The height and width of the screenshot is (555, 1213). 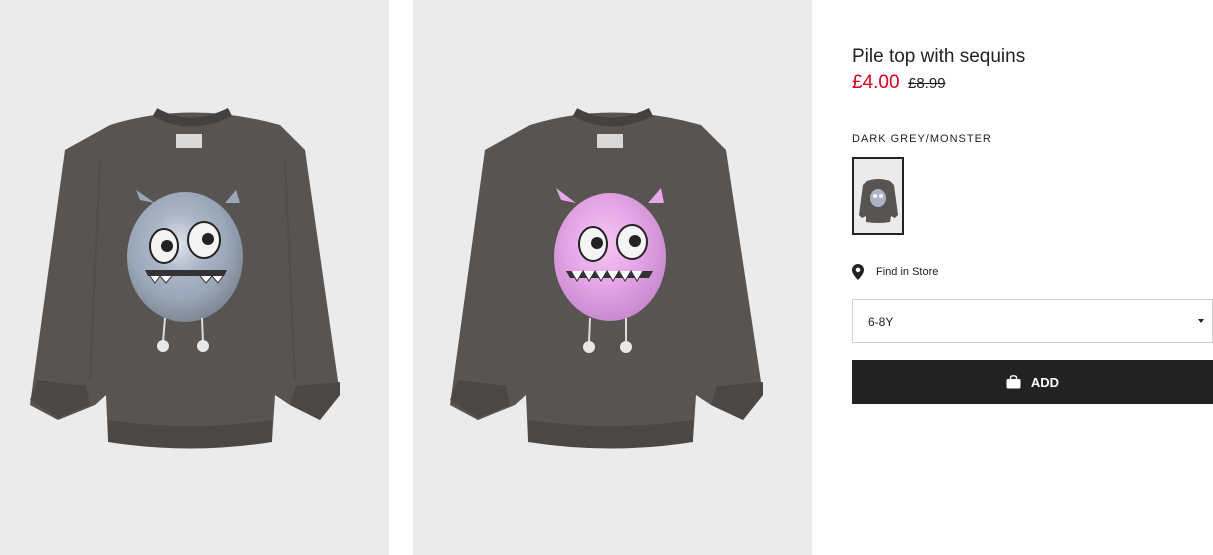 What do you see at coordinates (1013, 382) in the screenshot?
I see `shopping-bag-icon` at bounding box center [1013, 382].